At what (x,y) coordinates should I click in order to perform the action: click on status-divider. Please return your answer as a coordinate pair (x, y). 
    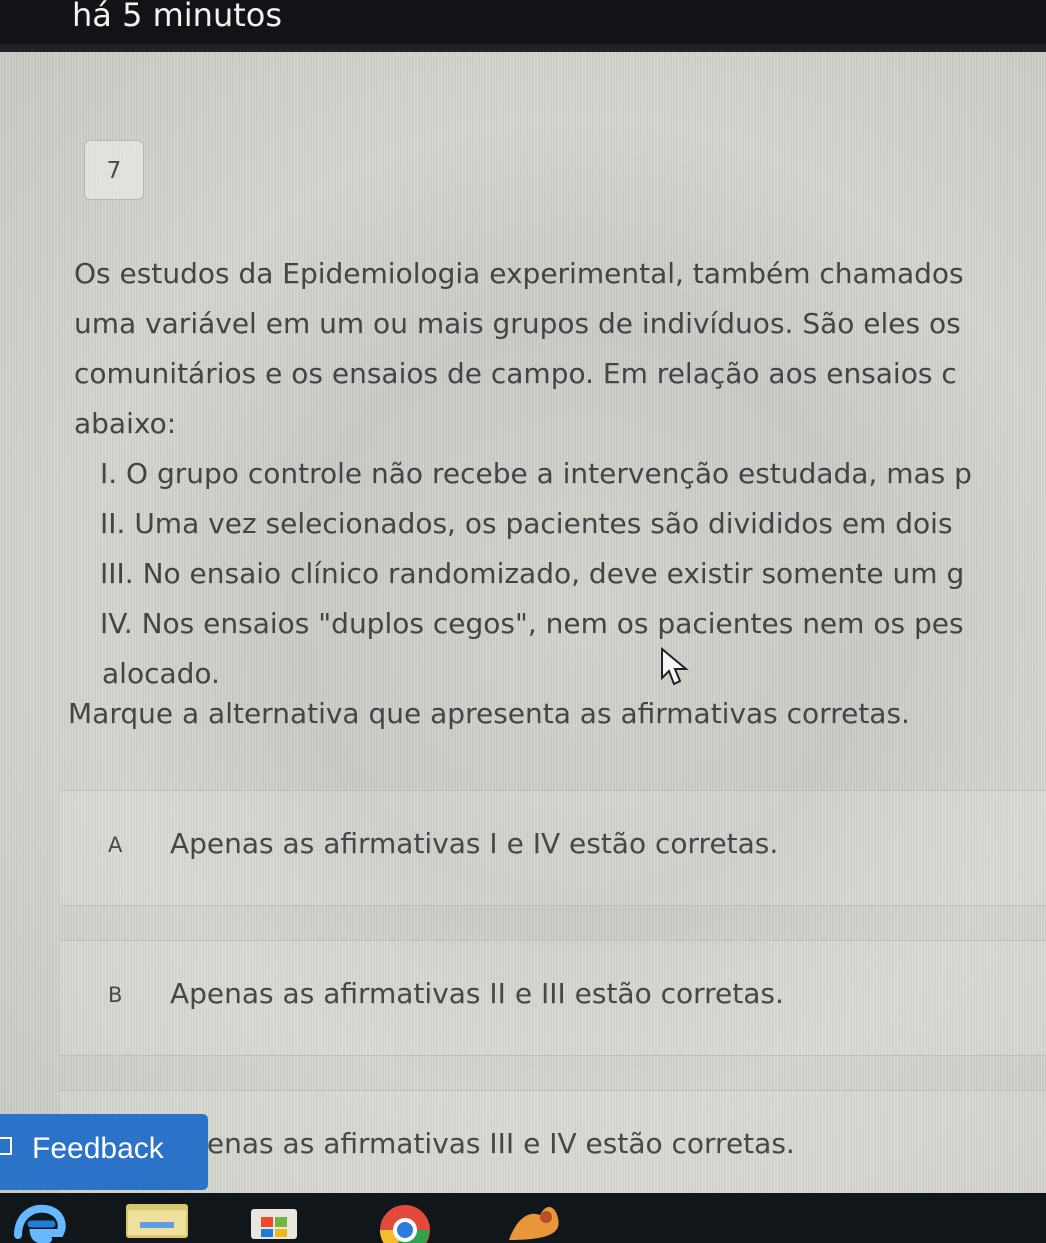
    Looking at the image, I should click on (523, 48).